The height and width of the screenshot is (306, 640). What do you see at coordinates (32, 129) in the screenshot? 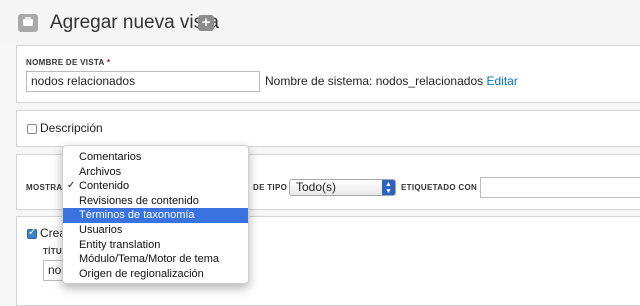
I see `description-checkbox` at bounding box center [32, 129].